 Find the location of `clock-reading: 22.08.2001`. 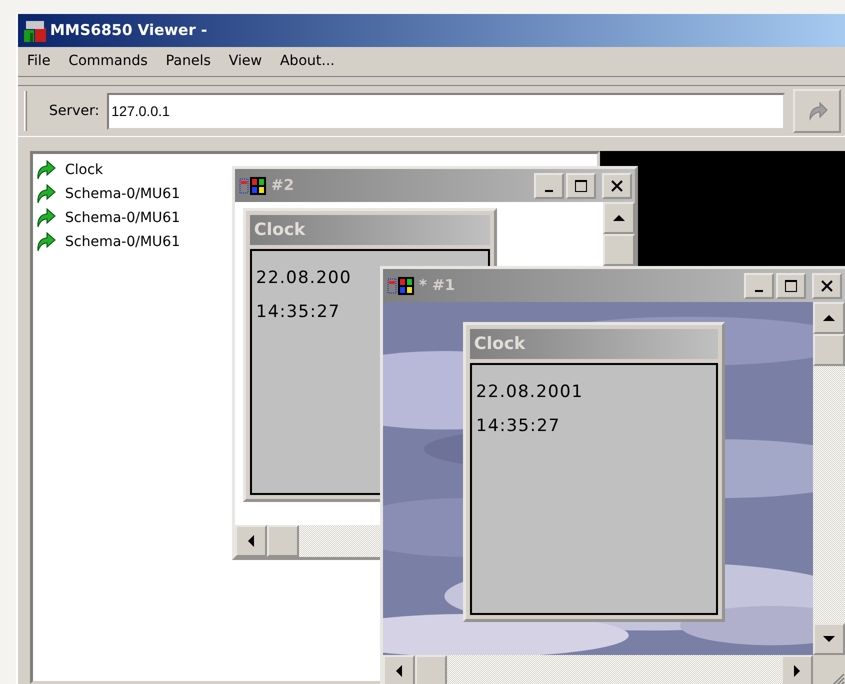

clock-reading: 22.08.2001 is located at coordinates (530, 392).